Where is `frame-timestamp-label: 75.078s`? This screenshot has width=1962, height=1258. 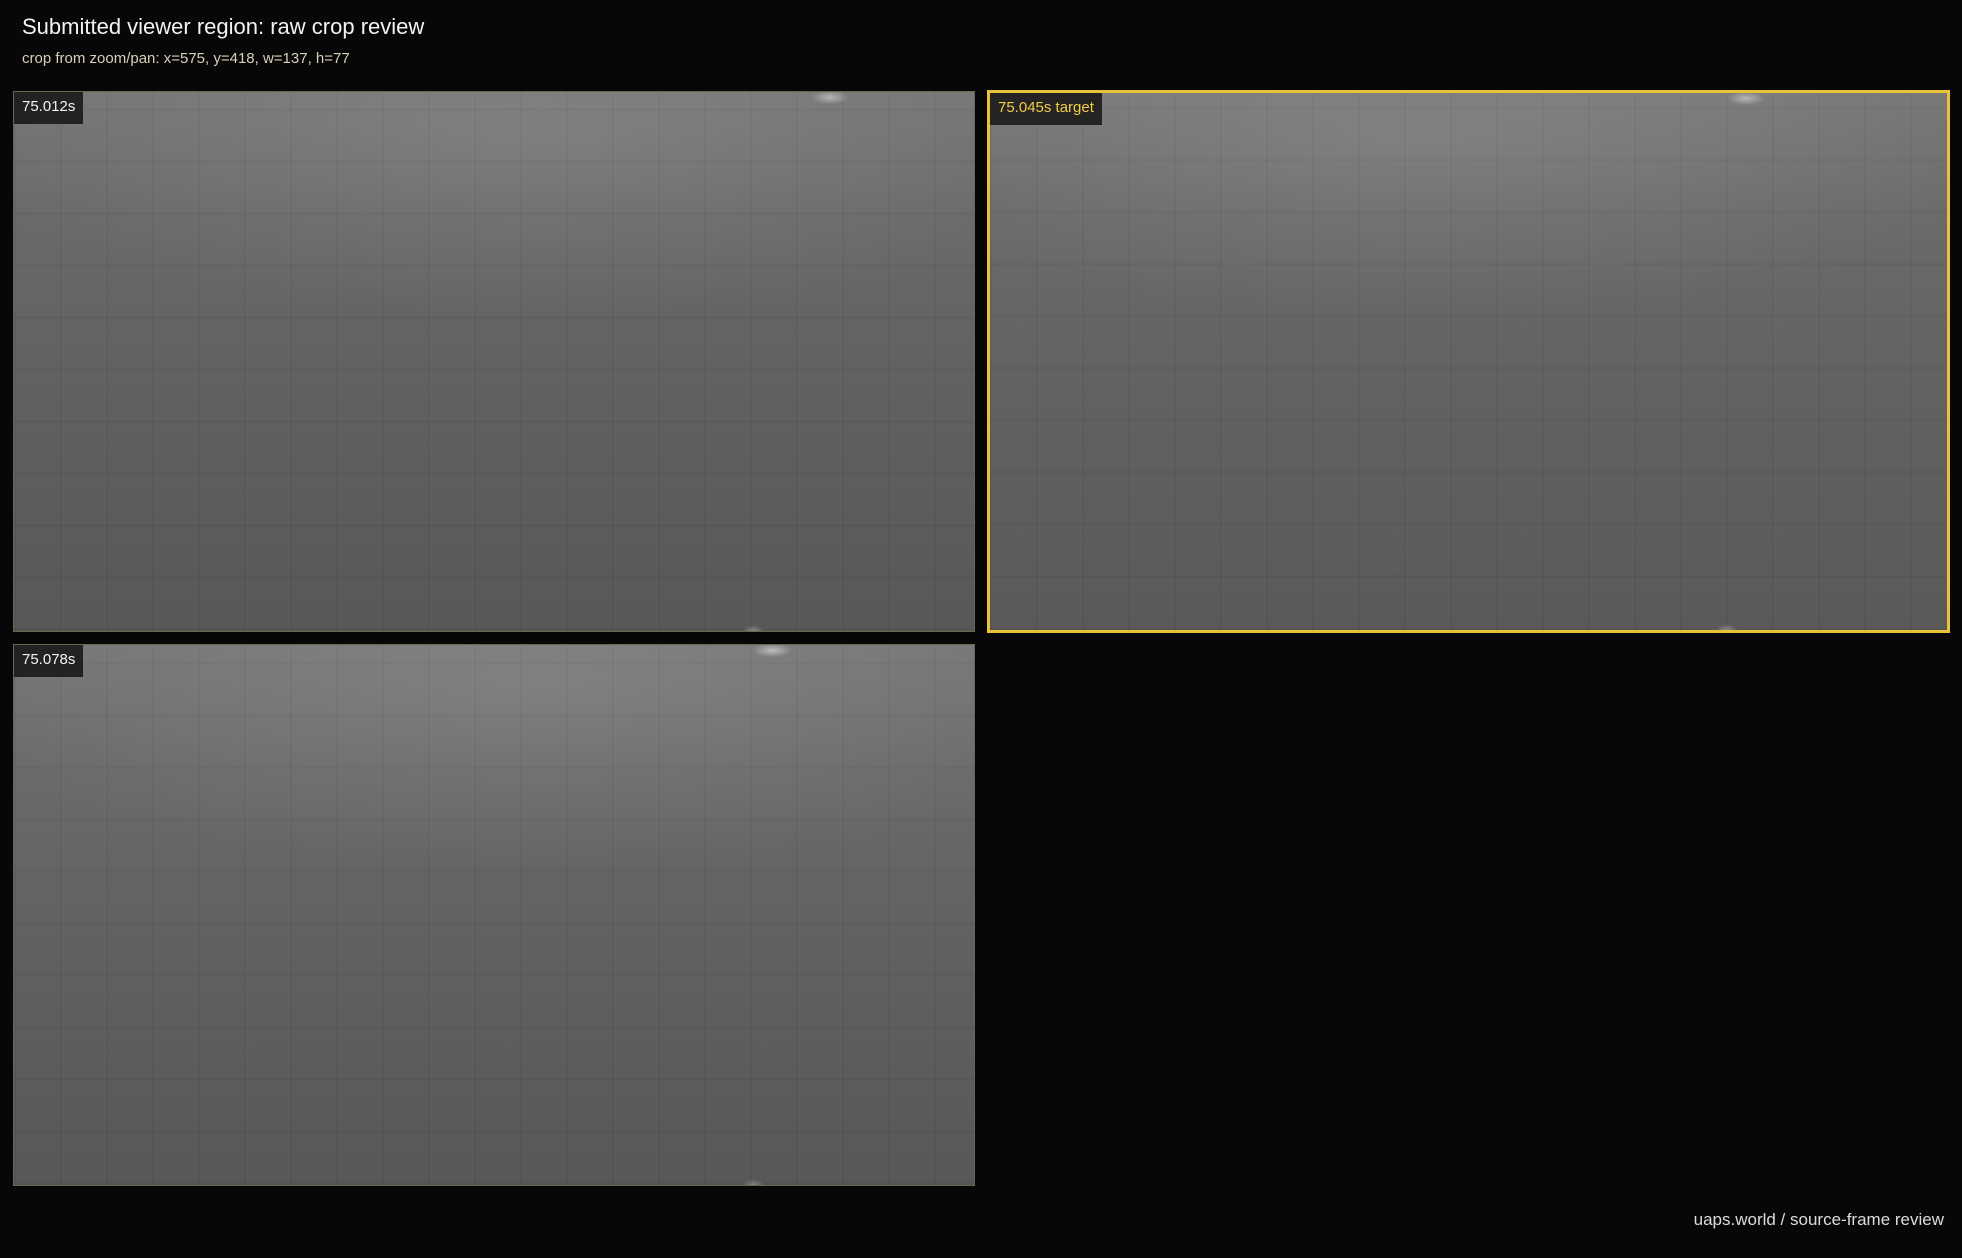 frame-timestamp-label: 75.078s is located at coordinates (49, 661).